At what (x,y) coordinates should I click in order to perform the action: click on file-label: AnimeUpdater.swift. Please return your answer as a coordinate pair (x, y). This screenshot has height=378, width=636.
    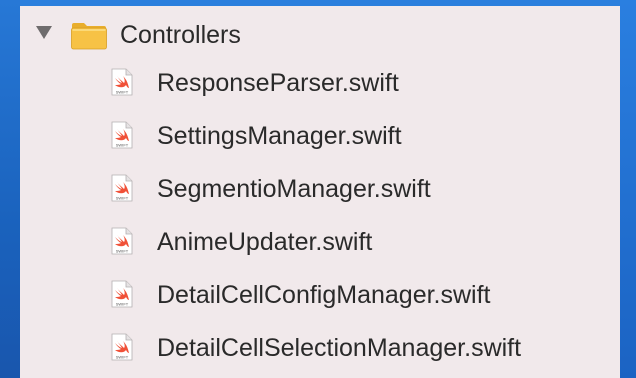
    Looking at the image, I should click on (265, 242).